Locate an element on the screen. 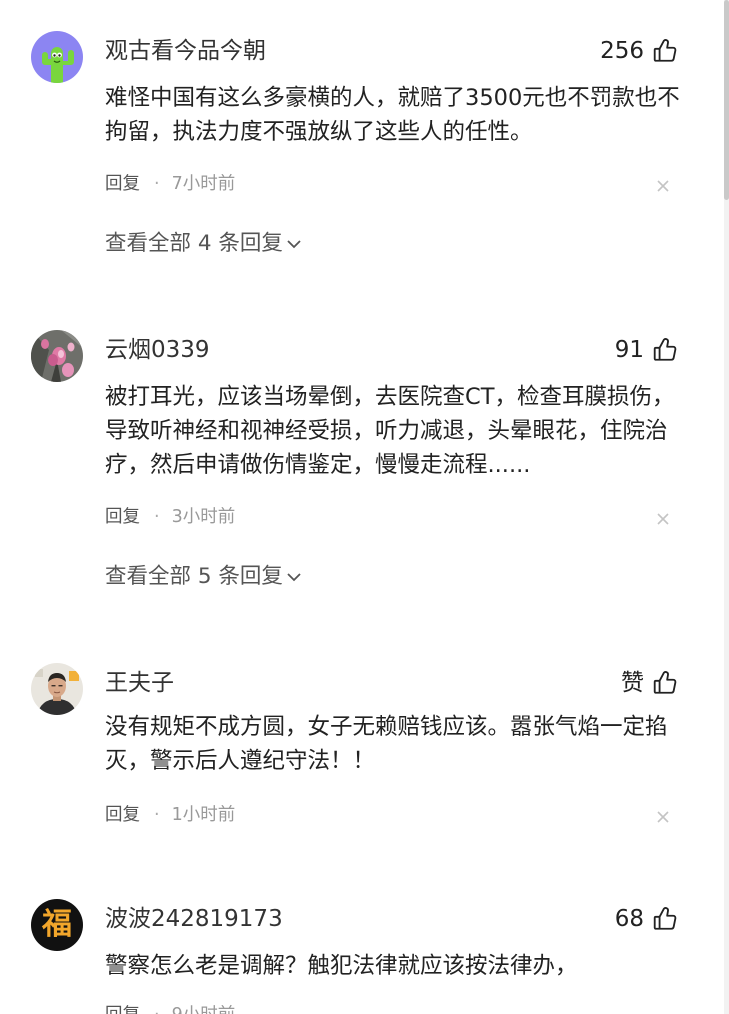  timestamp: 3小时前 is located at coordinates (203, 517).